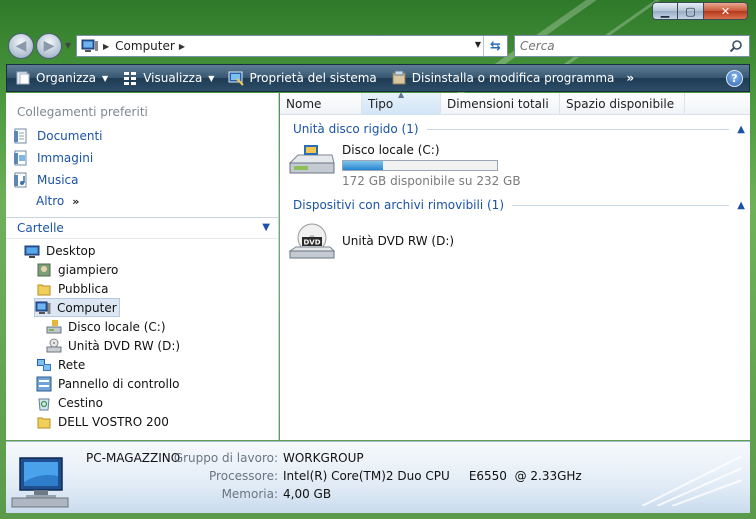 This screenshot has width=756, height=519. Describe the element at coordinates (44, 364) in the screenshot. I see `network-icon` at that location.